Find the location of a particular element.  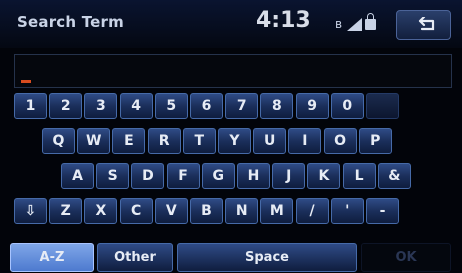

key: 9 is located at coordinates (312, 106).